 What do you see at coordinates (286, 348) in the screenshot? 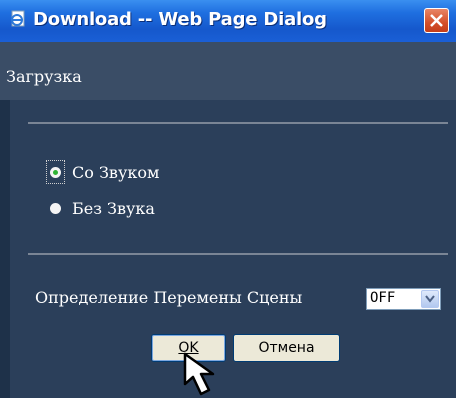
I see `cancel-button: Отмена` at bounding box center [286, 348].